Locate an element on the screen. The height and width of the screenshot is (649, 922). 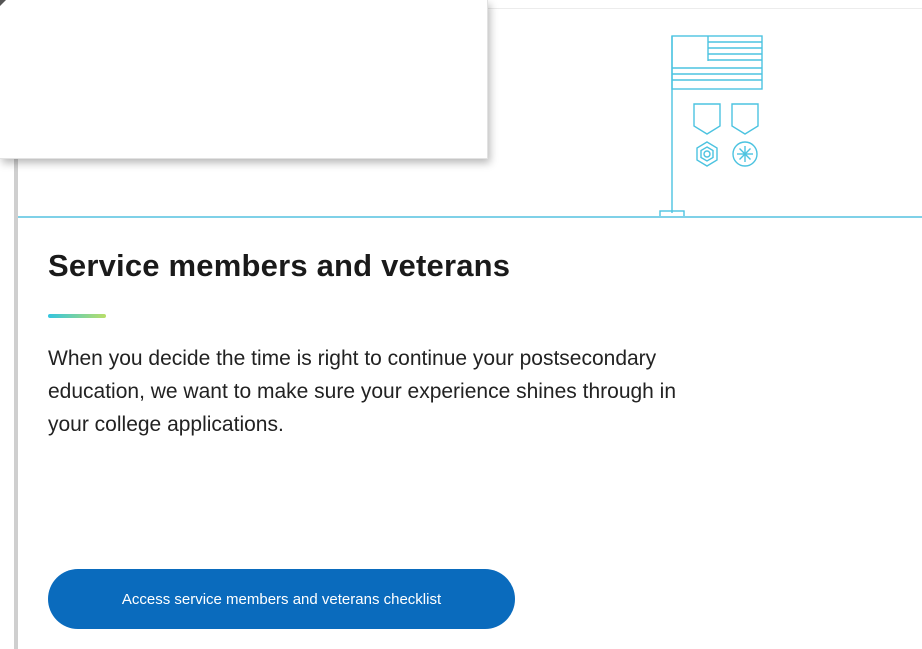
popover-panel is located at coordinates (244, 79).